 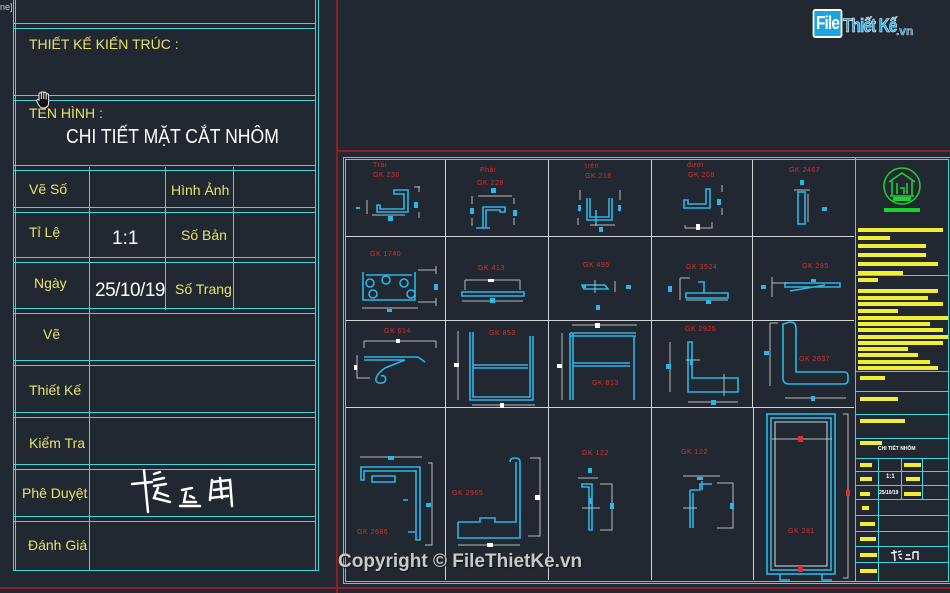 I want to click on profile-gk853-drawing, so click(x=494, y=369).